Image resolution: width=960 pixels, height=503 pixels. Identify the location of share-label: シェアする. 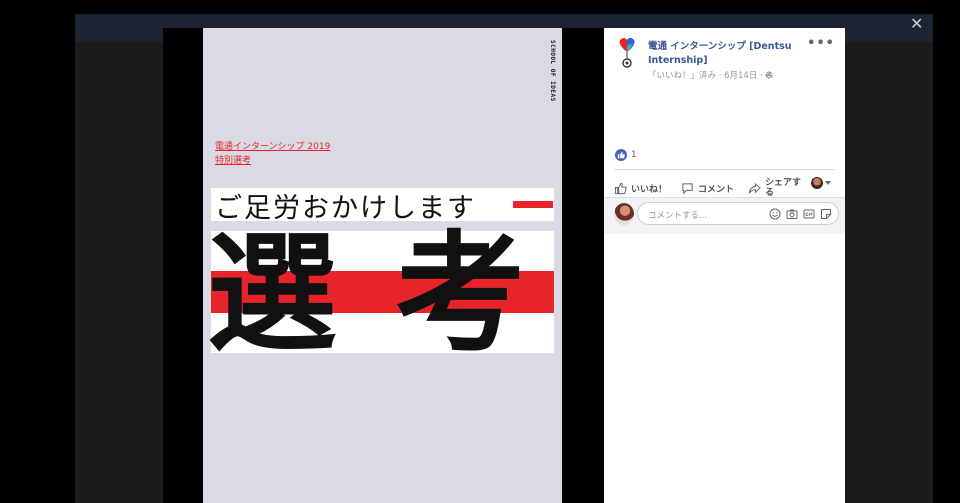
(783, 188).